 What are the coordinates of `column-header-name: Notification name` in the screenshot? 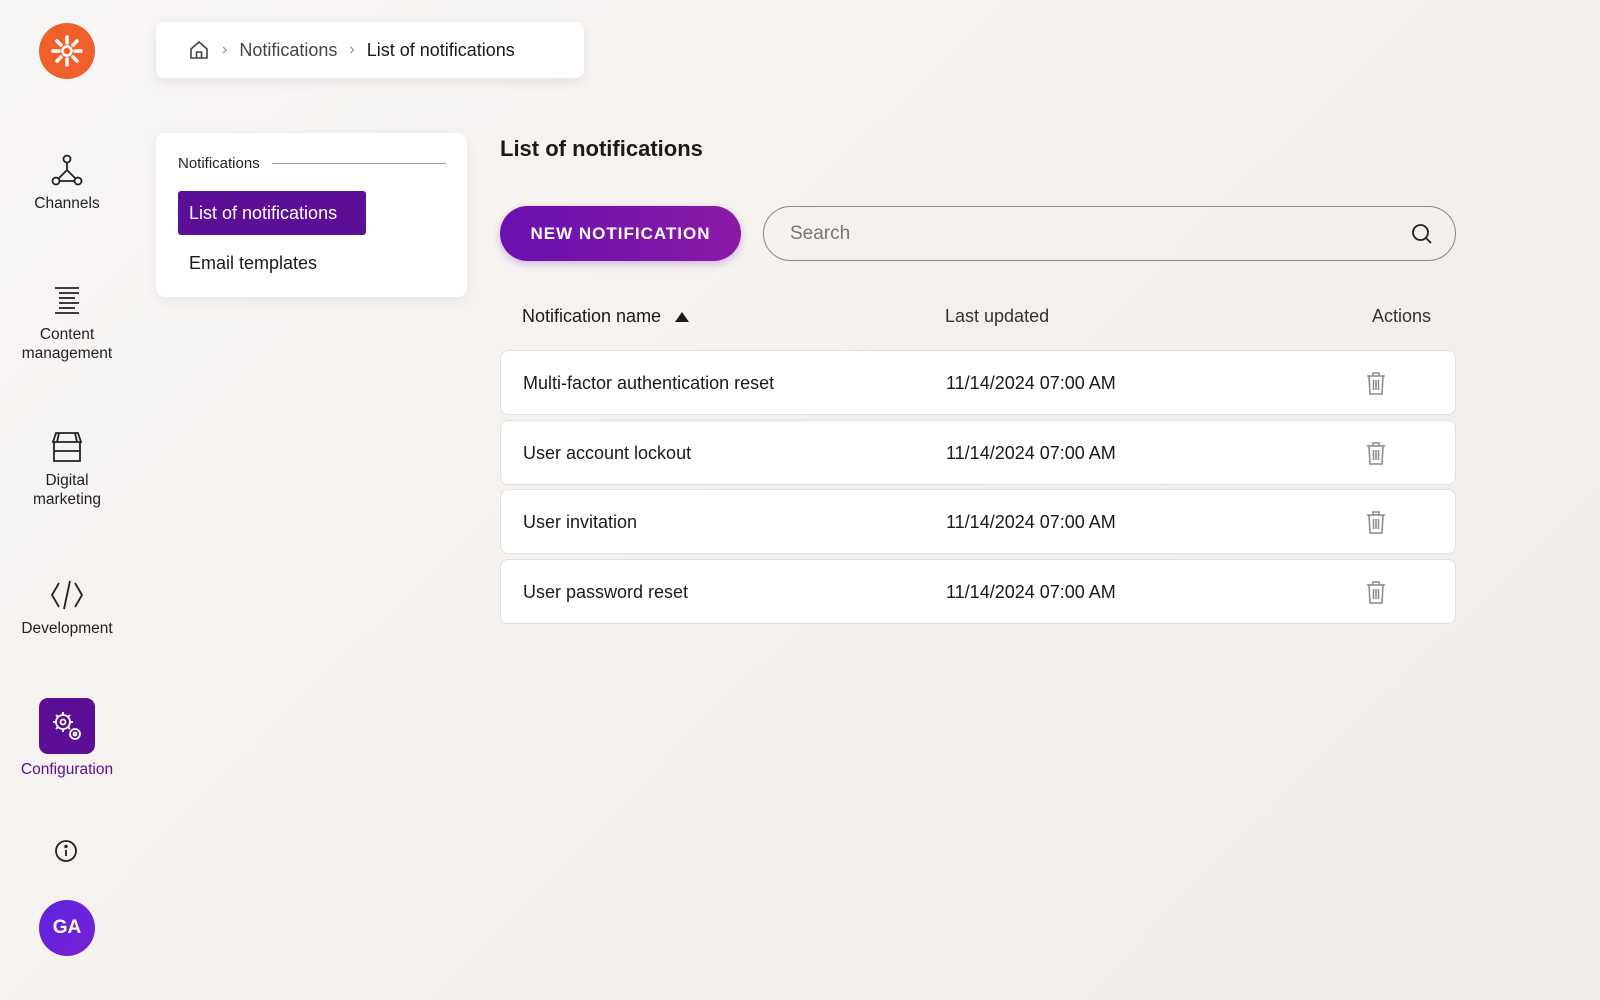 It's located at (606, 316).